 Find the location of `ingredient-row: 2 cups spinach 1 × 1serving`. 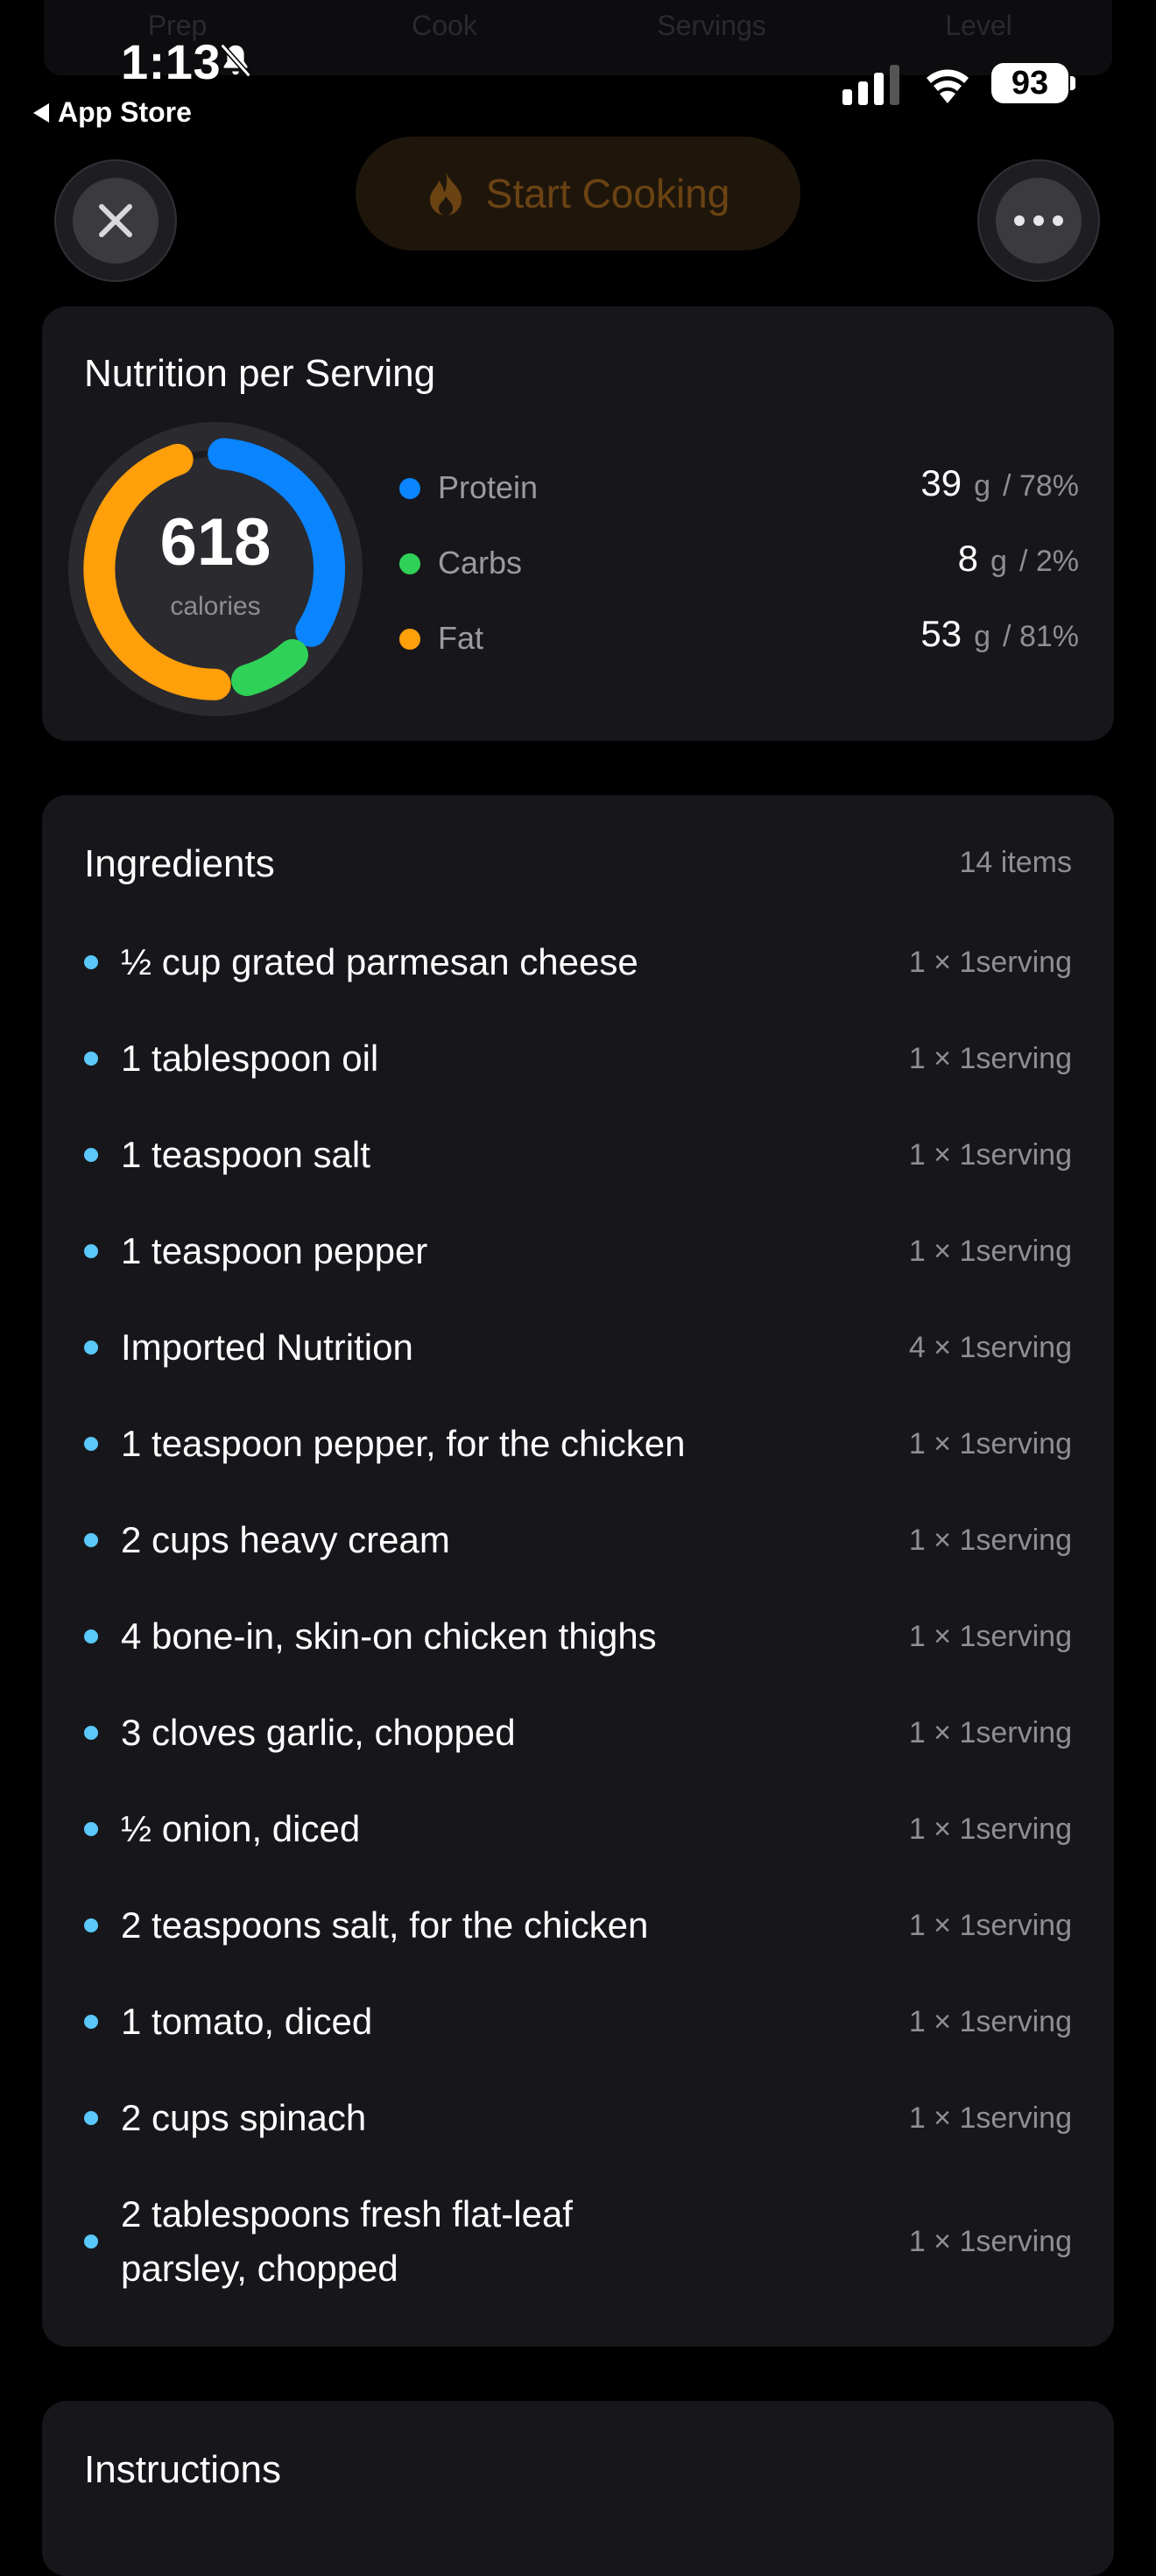

ingredient-row: 2 cups spinach 1 × 1serving is located at coordinates (578, 2118).